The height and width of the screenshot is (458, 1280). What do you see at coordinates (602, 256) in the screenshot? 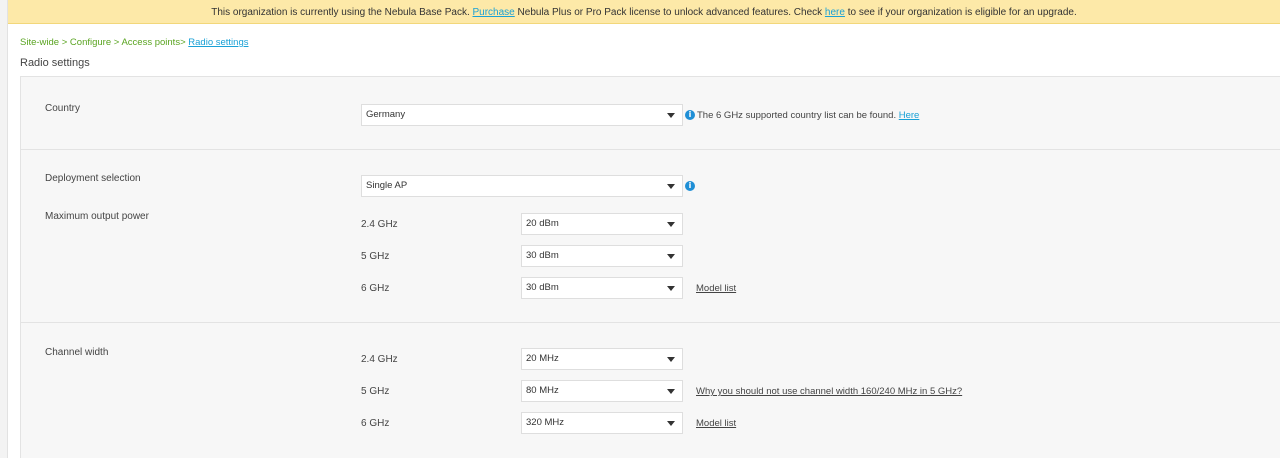
I see `power-5ghz-select: 30 dBm` at bounding box center [602, 256].